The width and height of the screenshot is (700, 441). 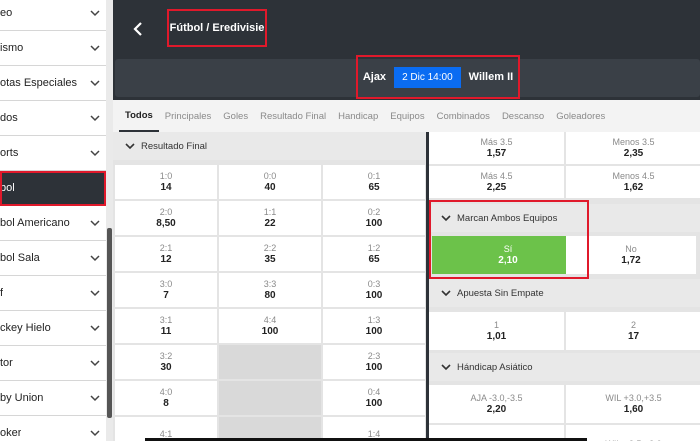 I want to click on odds-value: 80, so click(x=270, y=295).